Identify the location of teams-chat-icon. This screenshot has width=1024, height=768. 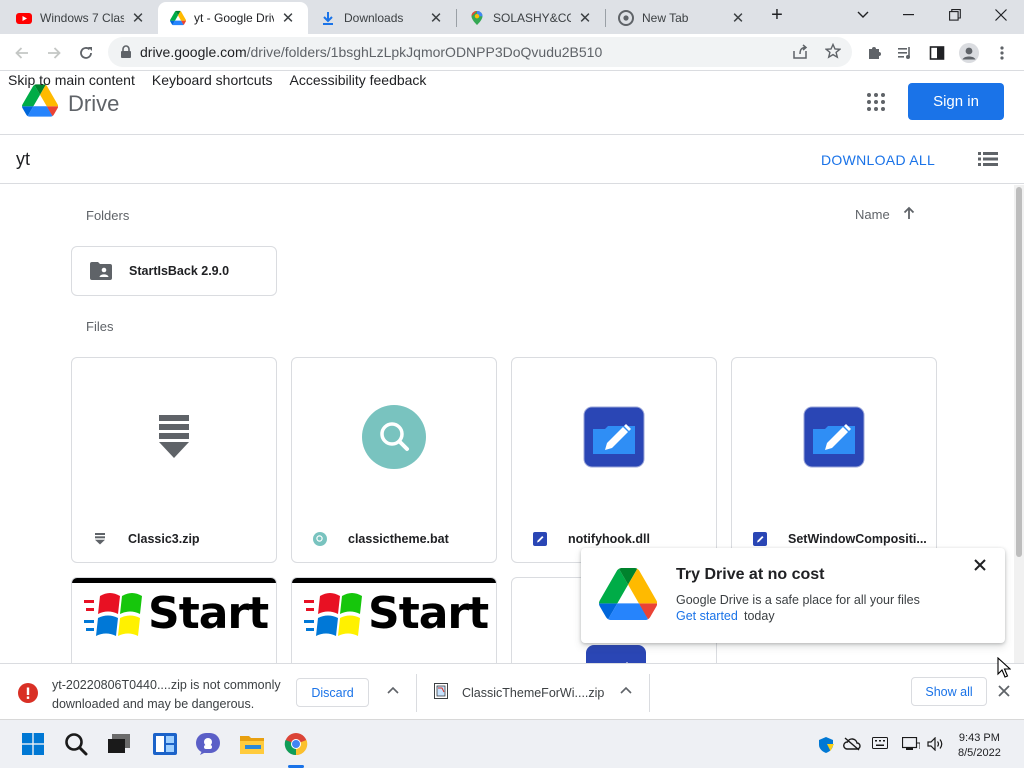
(208, 744).